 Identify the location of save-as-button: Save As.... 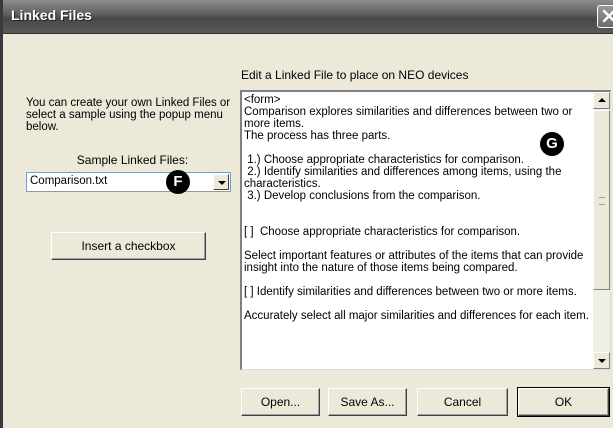
(367, 402).